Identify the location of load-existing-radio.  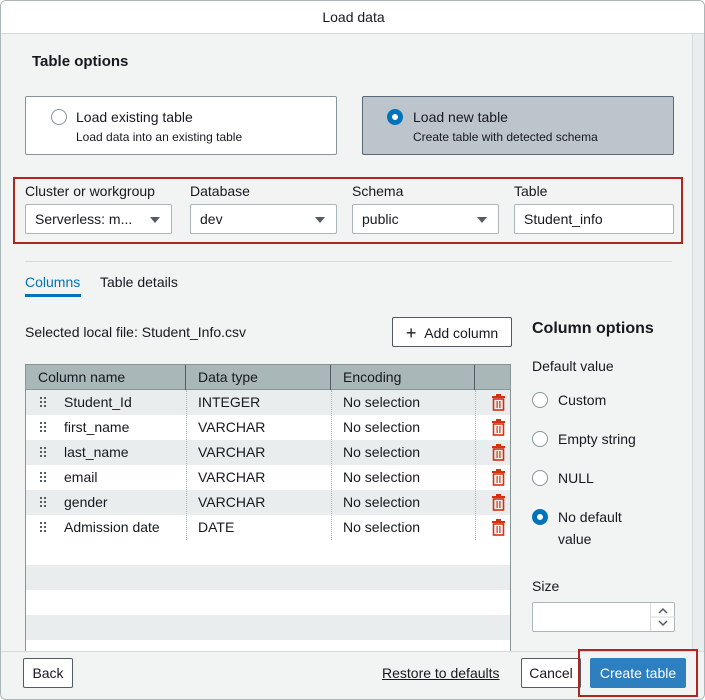
(59, 117).